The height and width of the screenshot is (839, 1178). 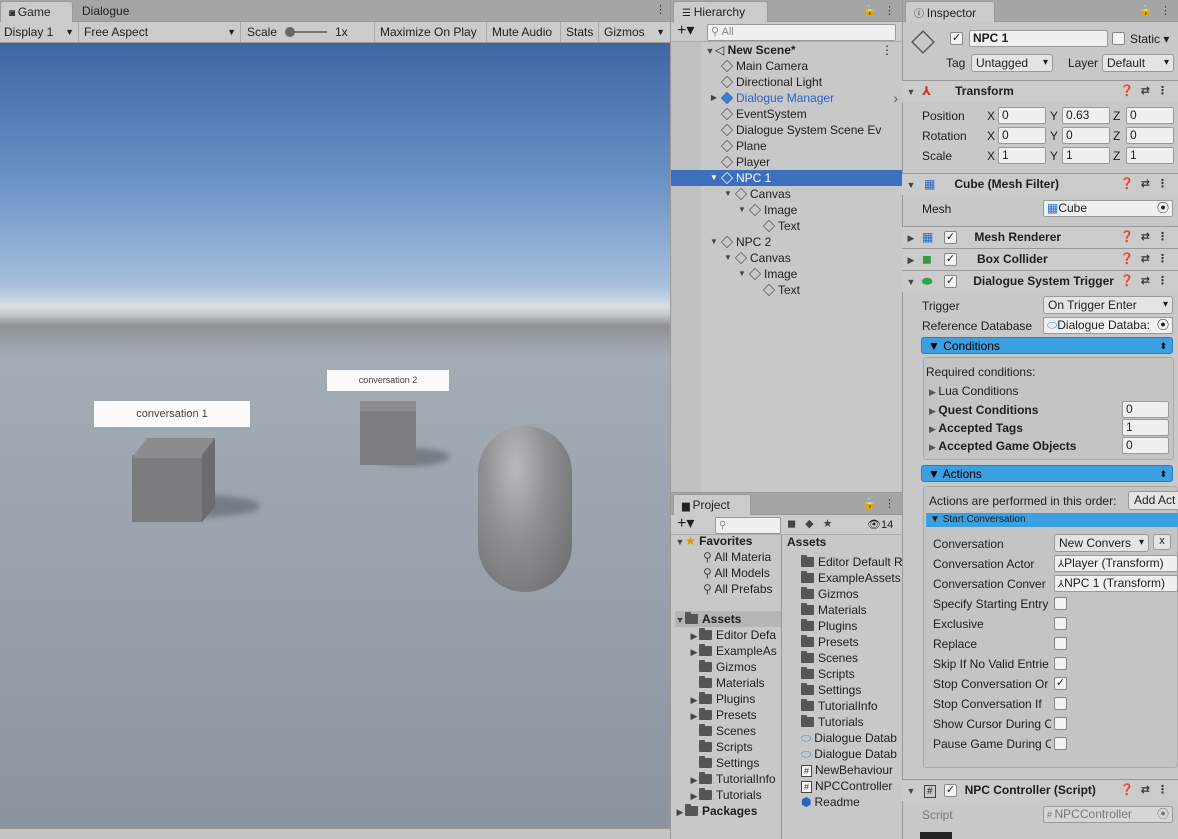 I want to click on maximize-toggle: Maximize On Play, so click(x=431, y=32).